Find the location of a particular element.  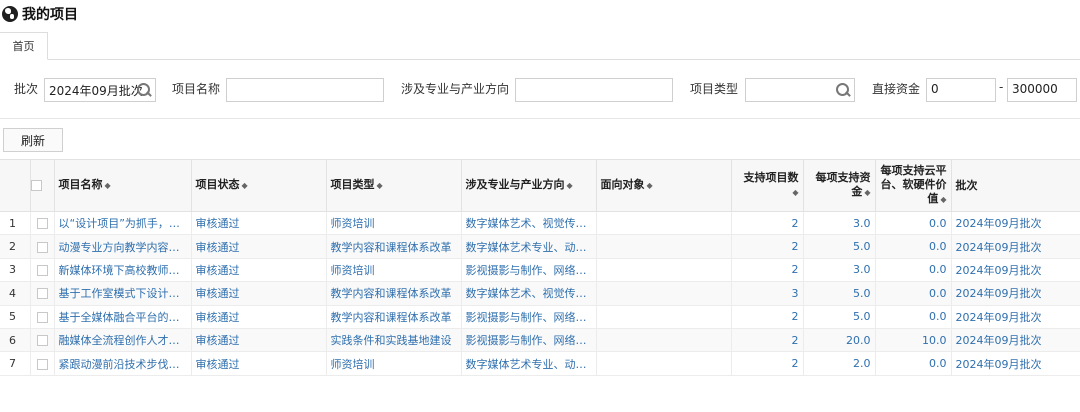

project-type-select is located at coordinates (800, 90).